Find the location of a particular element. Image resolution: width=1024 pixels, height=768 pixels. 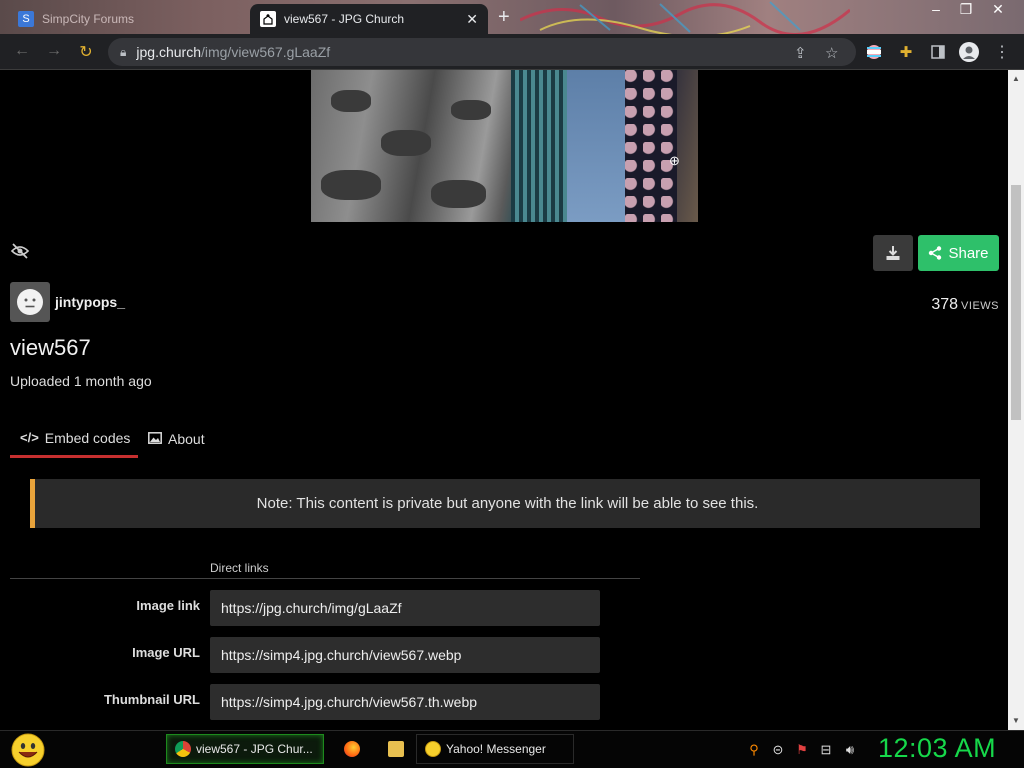

link-label: Image link is located at coordinates (168, 605).